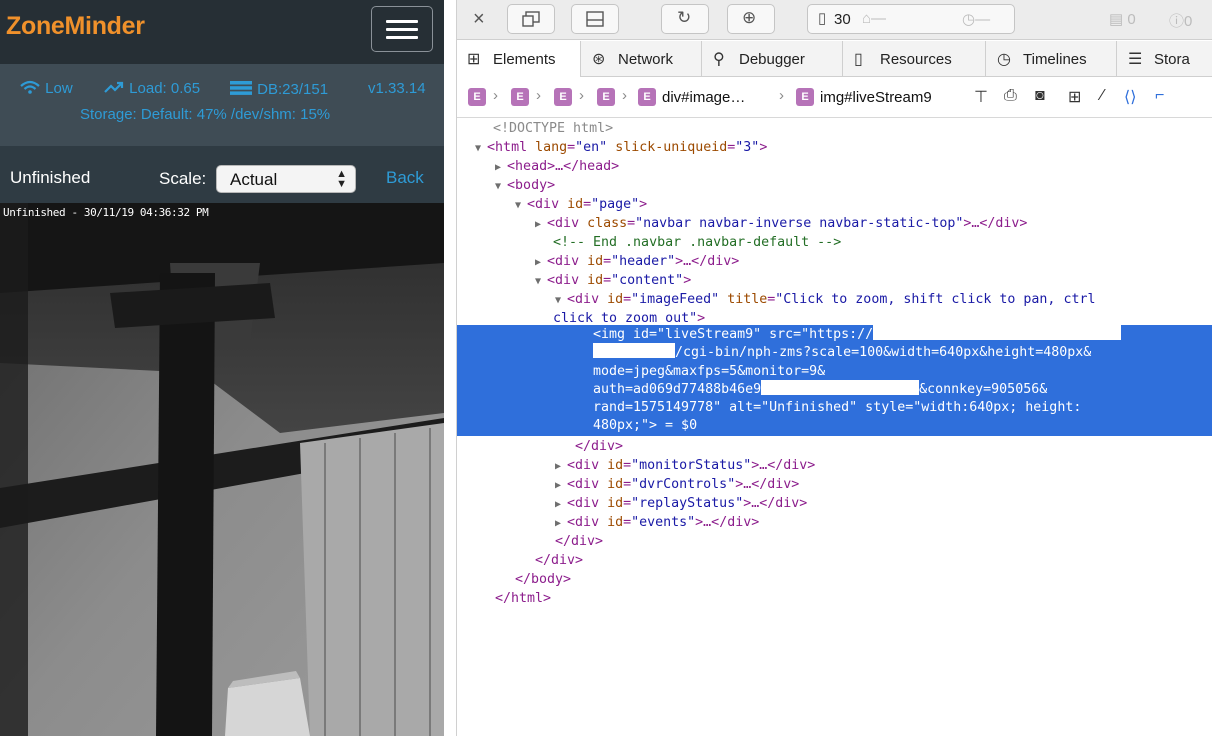 The width and height of the screenshot is (1212, 736). What do you see at coordinates (241, 88) in the screenshot?
I see `database-icon` at bounding box center [241, 88].